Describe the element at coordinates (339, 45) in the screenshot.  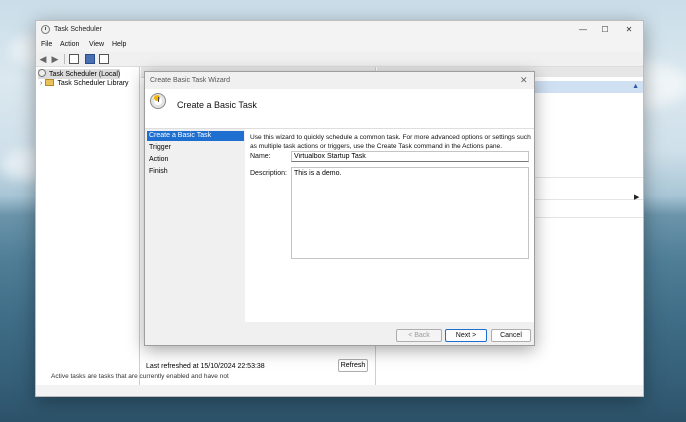
I see `menu-bar: File Action View Help` at that location.